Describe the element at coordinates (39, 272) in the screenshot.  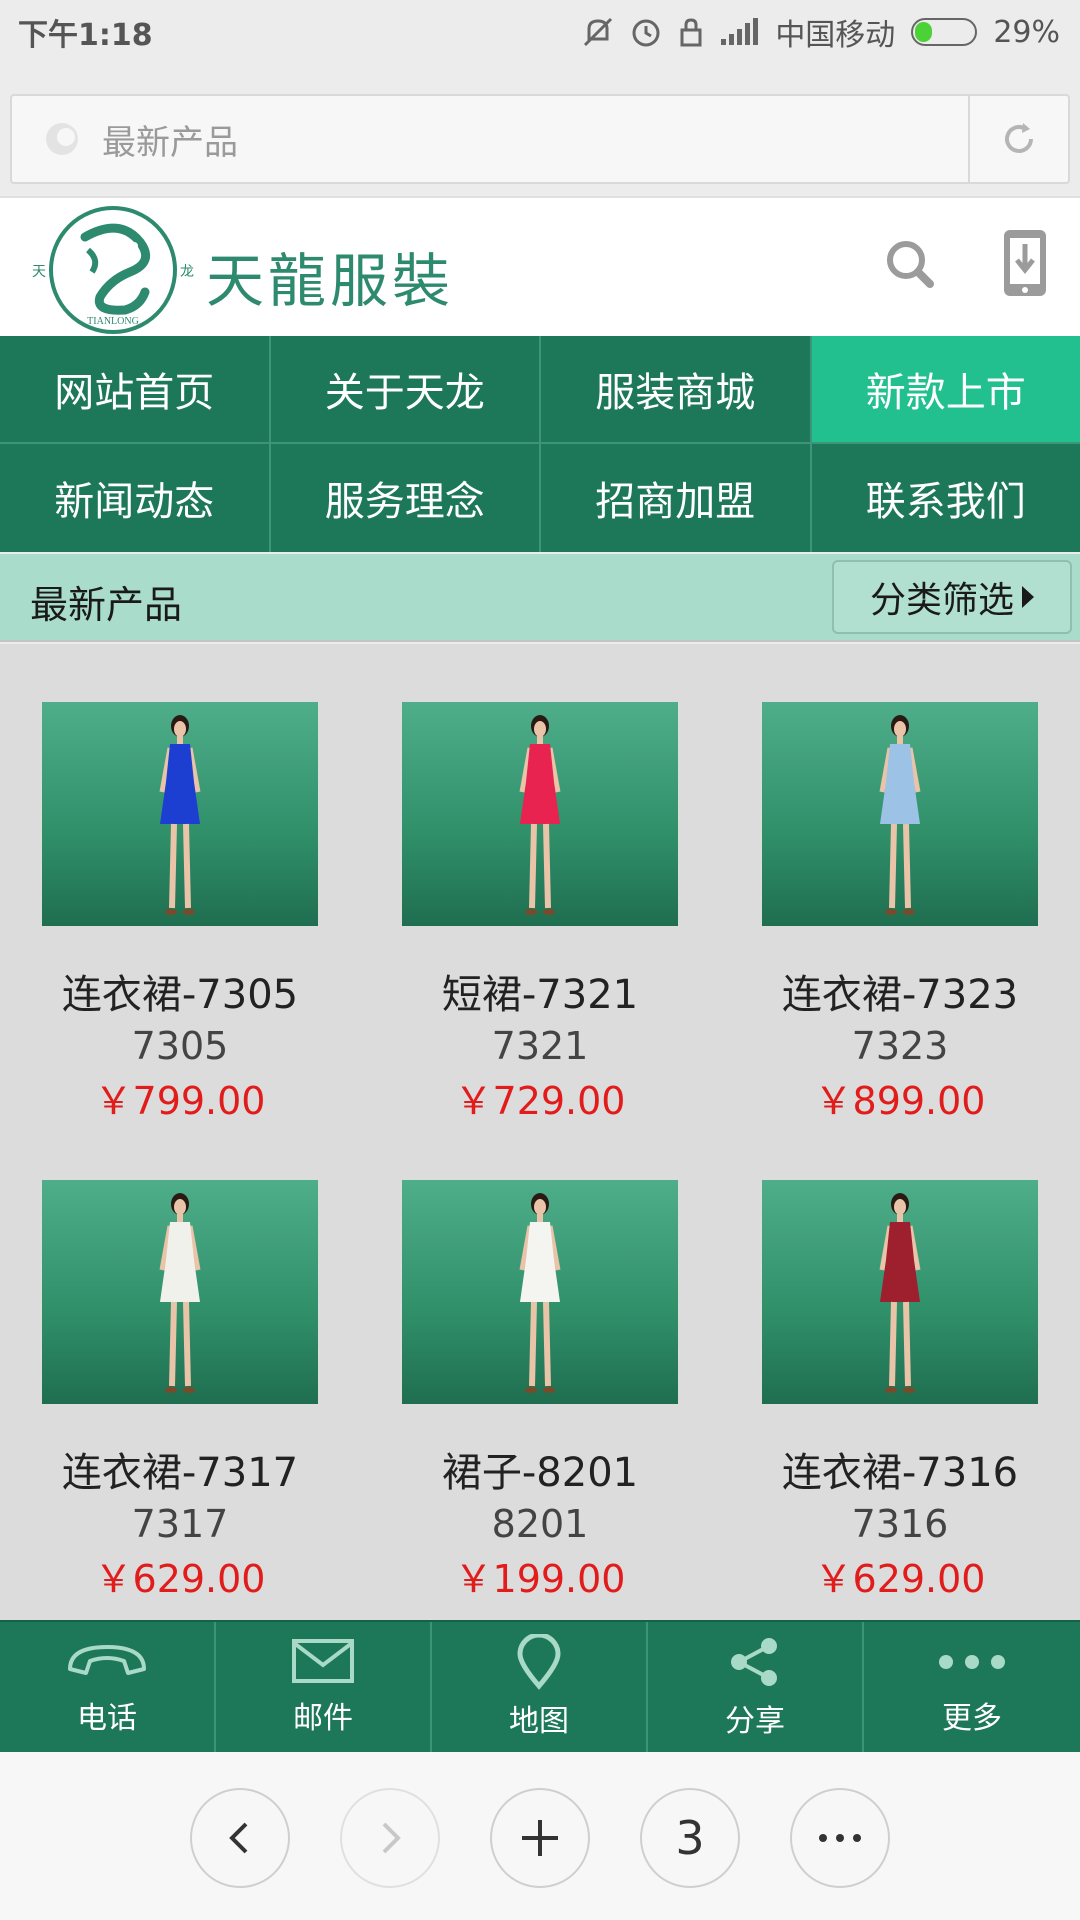
I see `logo-side-left: 天` at that location.